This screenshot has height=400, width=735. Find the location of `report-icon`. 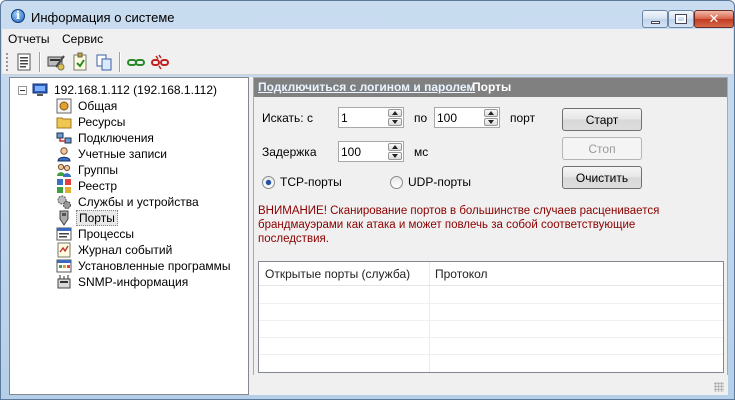

report-icon is located at coordinates (24, 62).